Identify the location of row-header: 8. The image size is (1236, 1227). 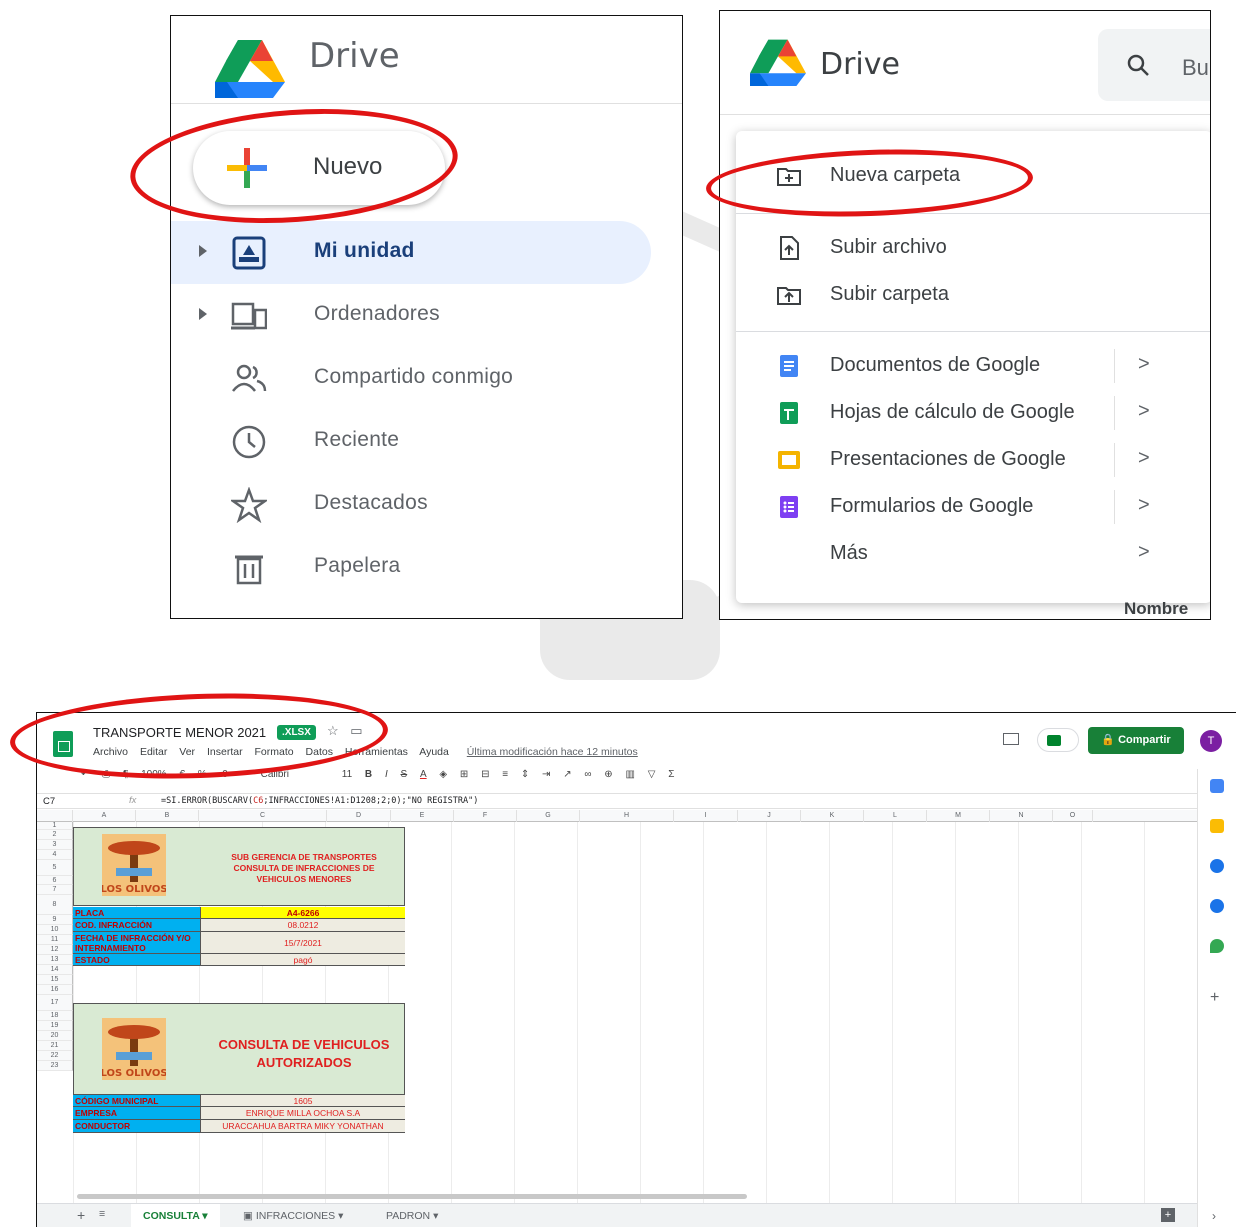
(55, 905).